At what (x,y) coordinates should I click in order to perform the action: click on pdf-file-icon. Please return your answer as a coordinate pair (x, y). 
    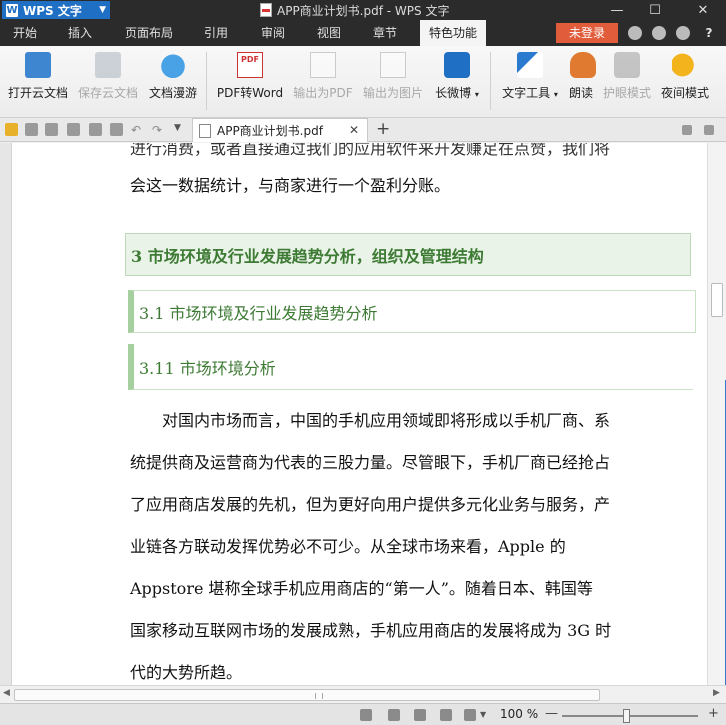
    Looking at the image, I should click on (266, 10).